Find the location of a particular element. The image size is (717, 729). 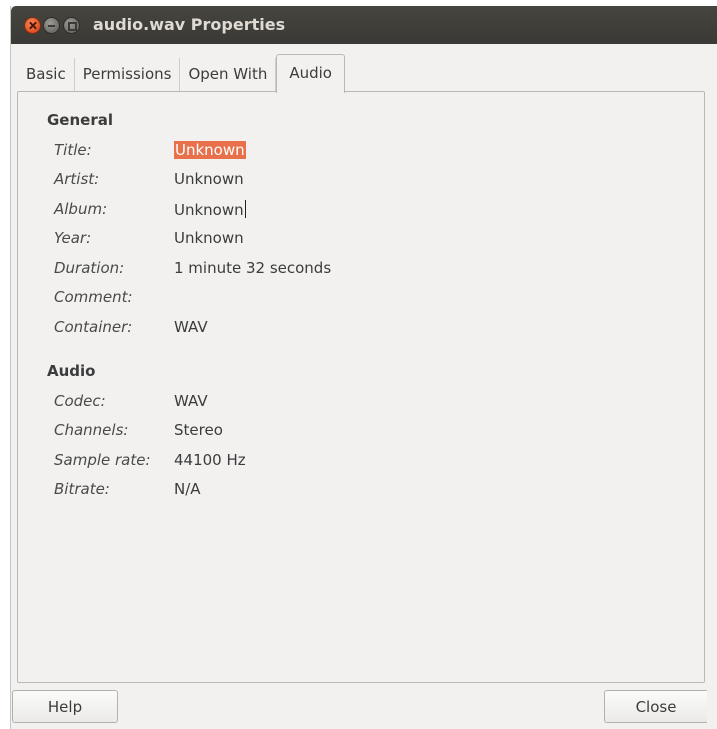

album-value: Unknown is located at coordinates (210, 209).